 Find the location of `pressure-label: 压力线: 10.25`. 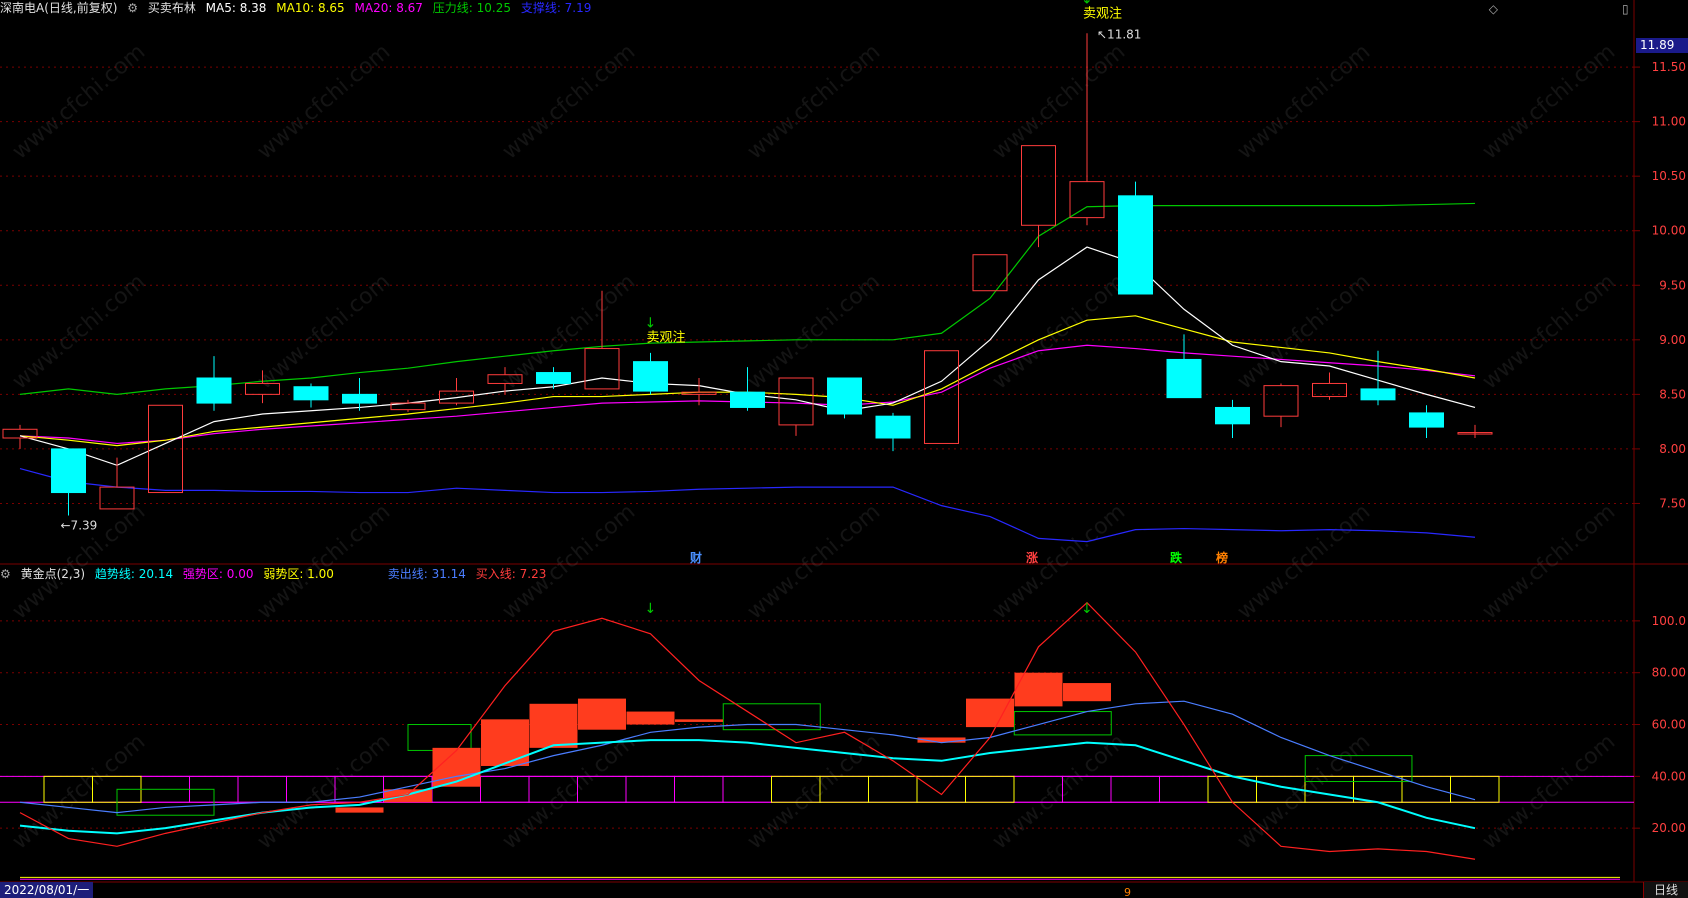

pressure-label: 压力线: 10.25 is located at coordinates (471, 8).